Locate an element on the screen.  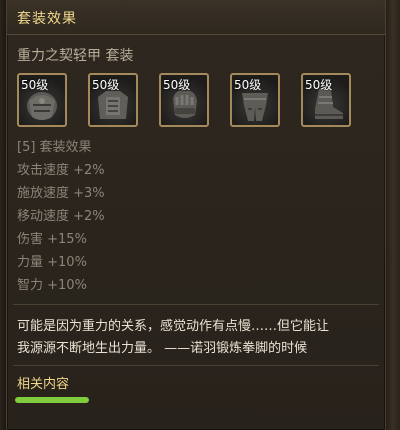
related-content-tab: 相关内容 is located at coordinates (43, 382).